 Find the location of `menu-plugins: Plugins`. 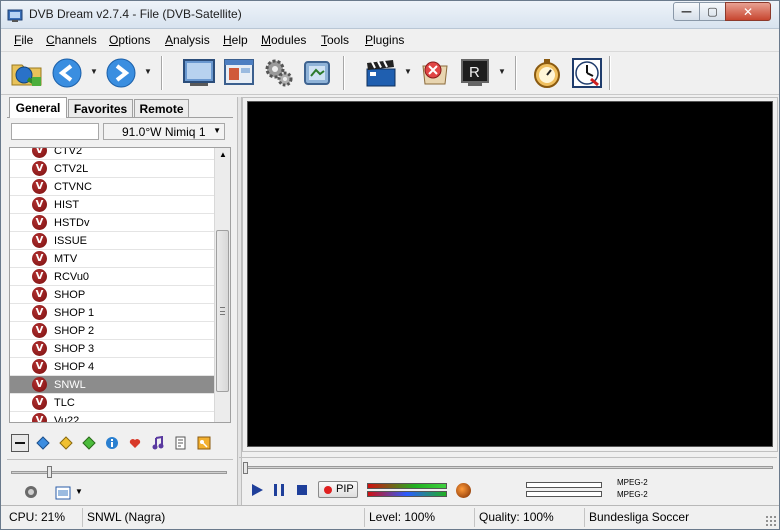

menu-plugins: Plugins is located at coordinates (384, 40).